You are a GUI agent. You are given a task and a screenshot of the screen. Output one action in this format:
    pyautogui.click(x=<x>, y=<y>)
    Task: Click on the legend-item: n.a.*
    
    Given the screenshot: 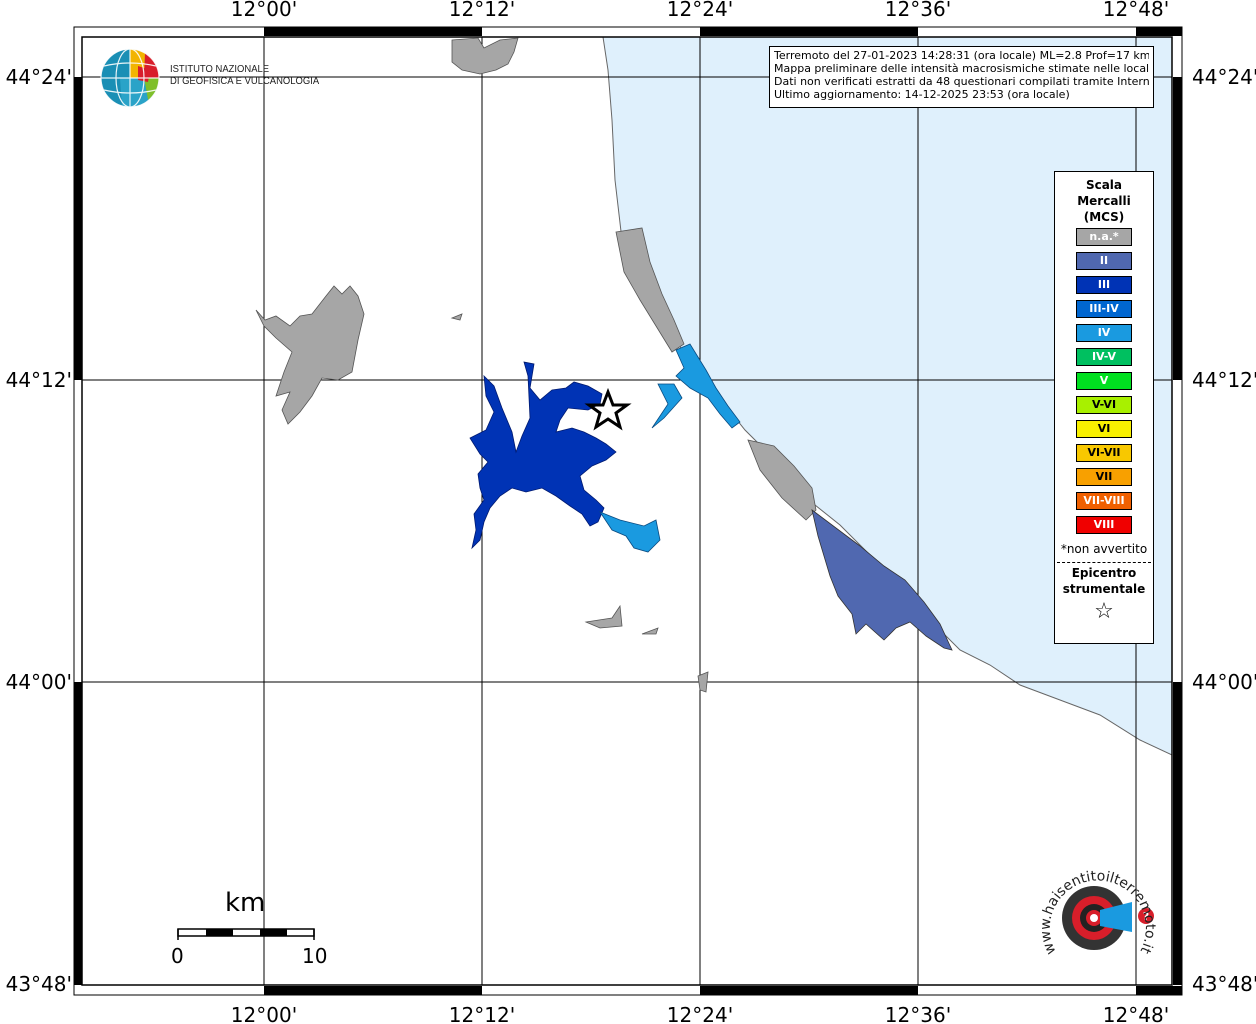 What is the action you would take?
    pyautogui.click(x=1104, y=237)
    